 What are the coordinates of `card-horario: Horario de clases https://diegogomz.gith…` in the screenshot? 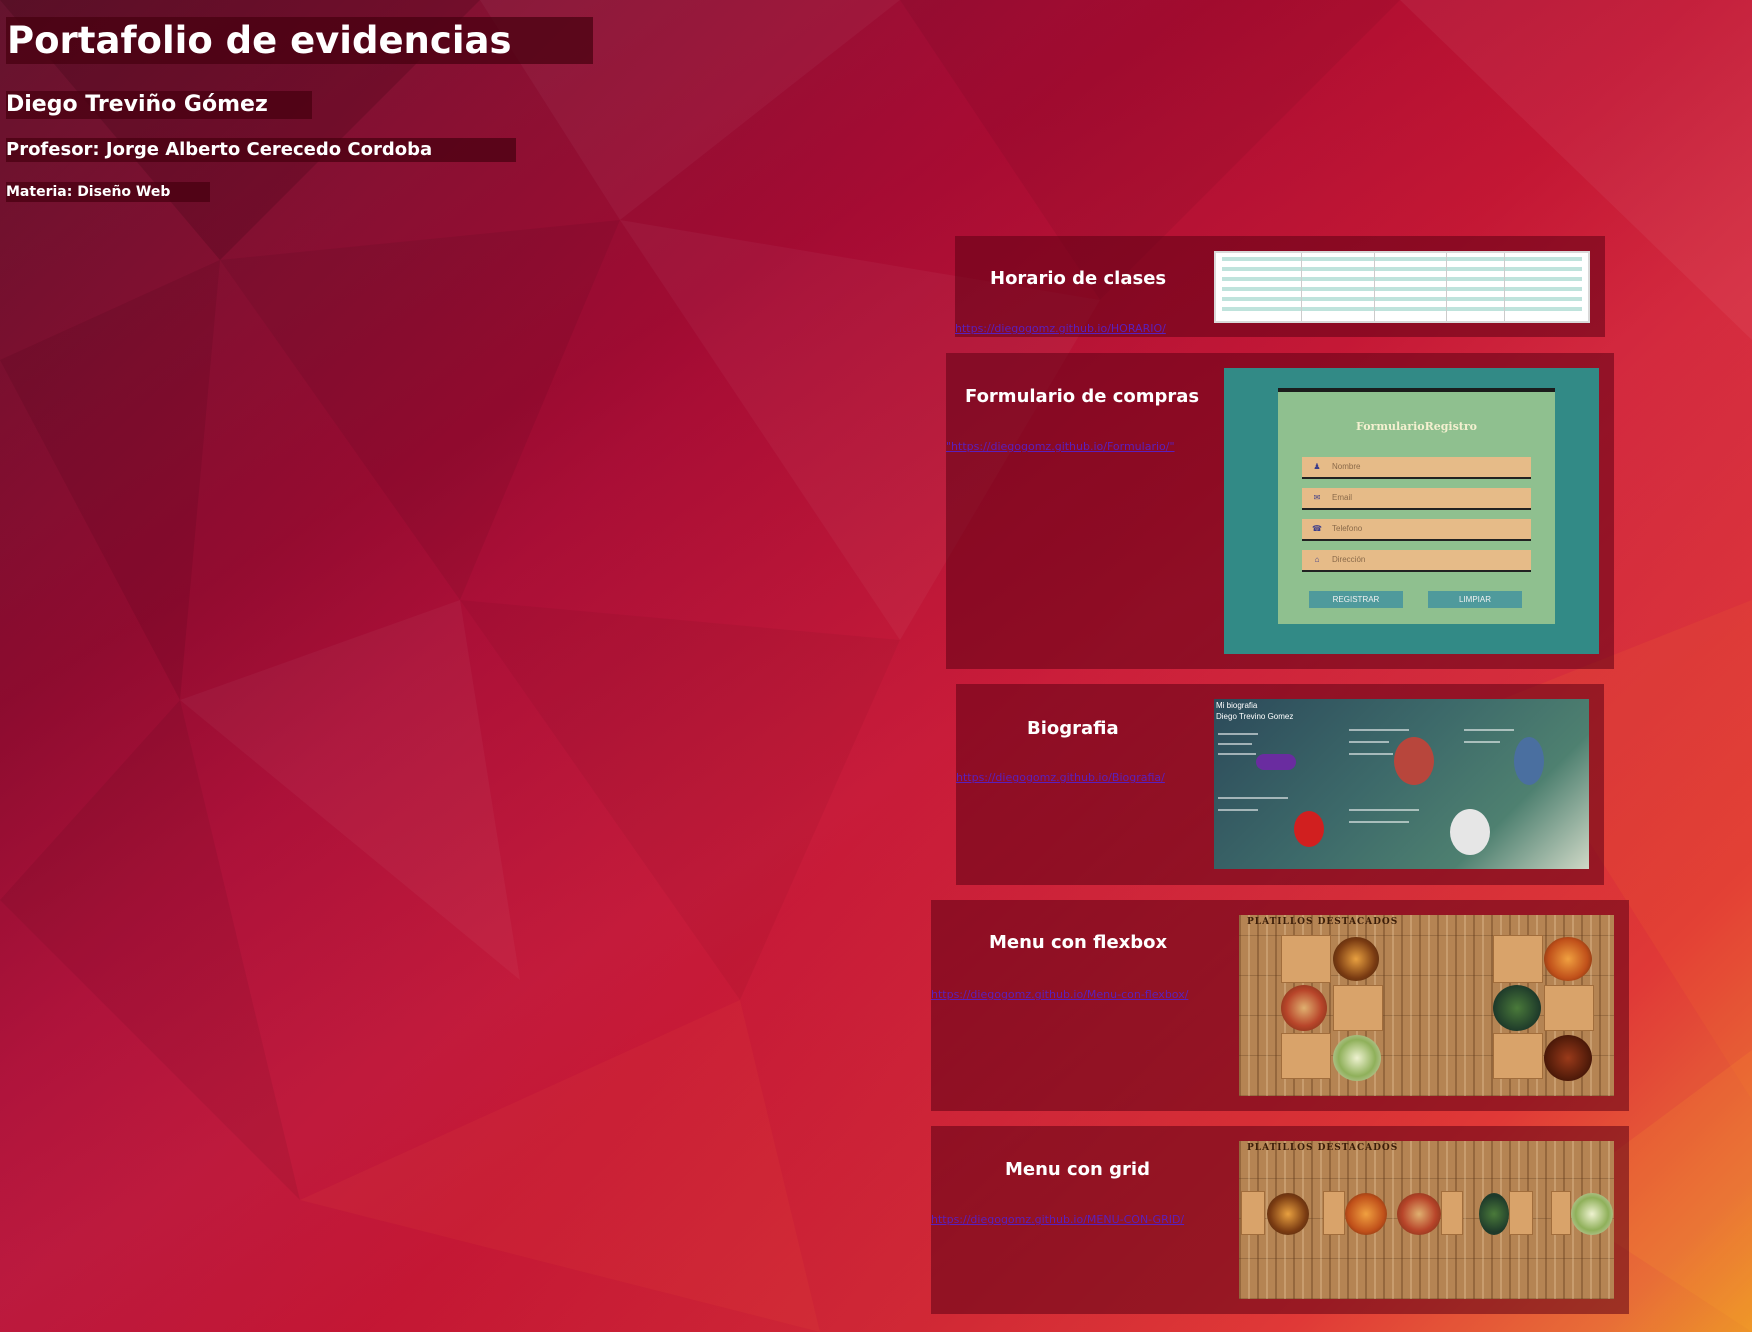 It's located at (1280, 286).